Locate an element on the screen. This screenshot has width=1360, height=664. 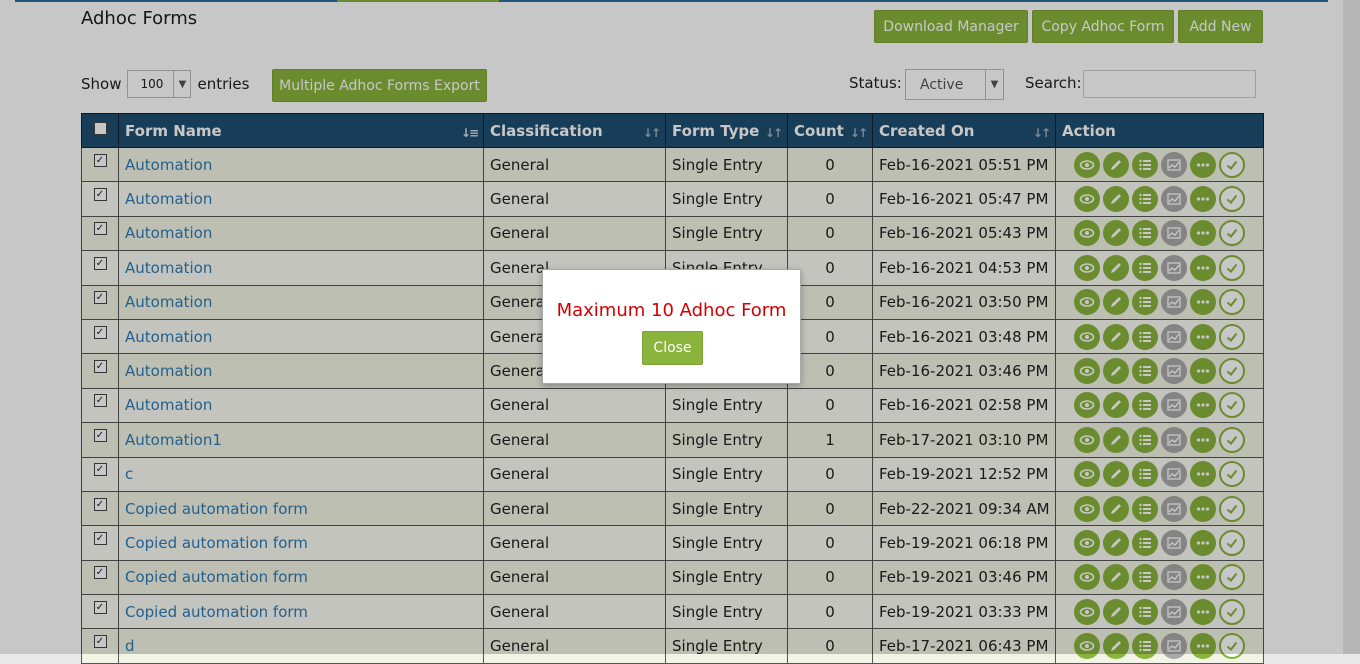
alert-message: Maximum 10 Adhoc Form is located at coordinates (671, 310).